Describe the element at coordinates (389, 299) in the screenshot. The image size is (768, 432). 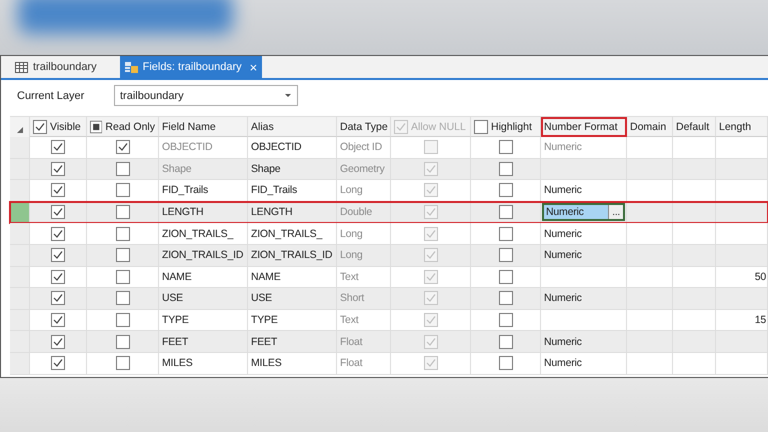
I see `table-row: USE USE Short Numeric` at that location.